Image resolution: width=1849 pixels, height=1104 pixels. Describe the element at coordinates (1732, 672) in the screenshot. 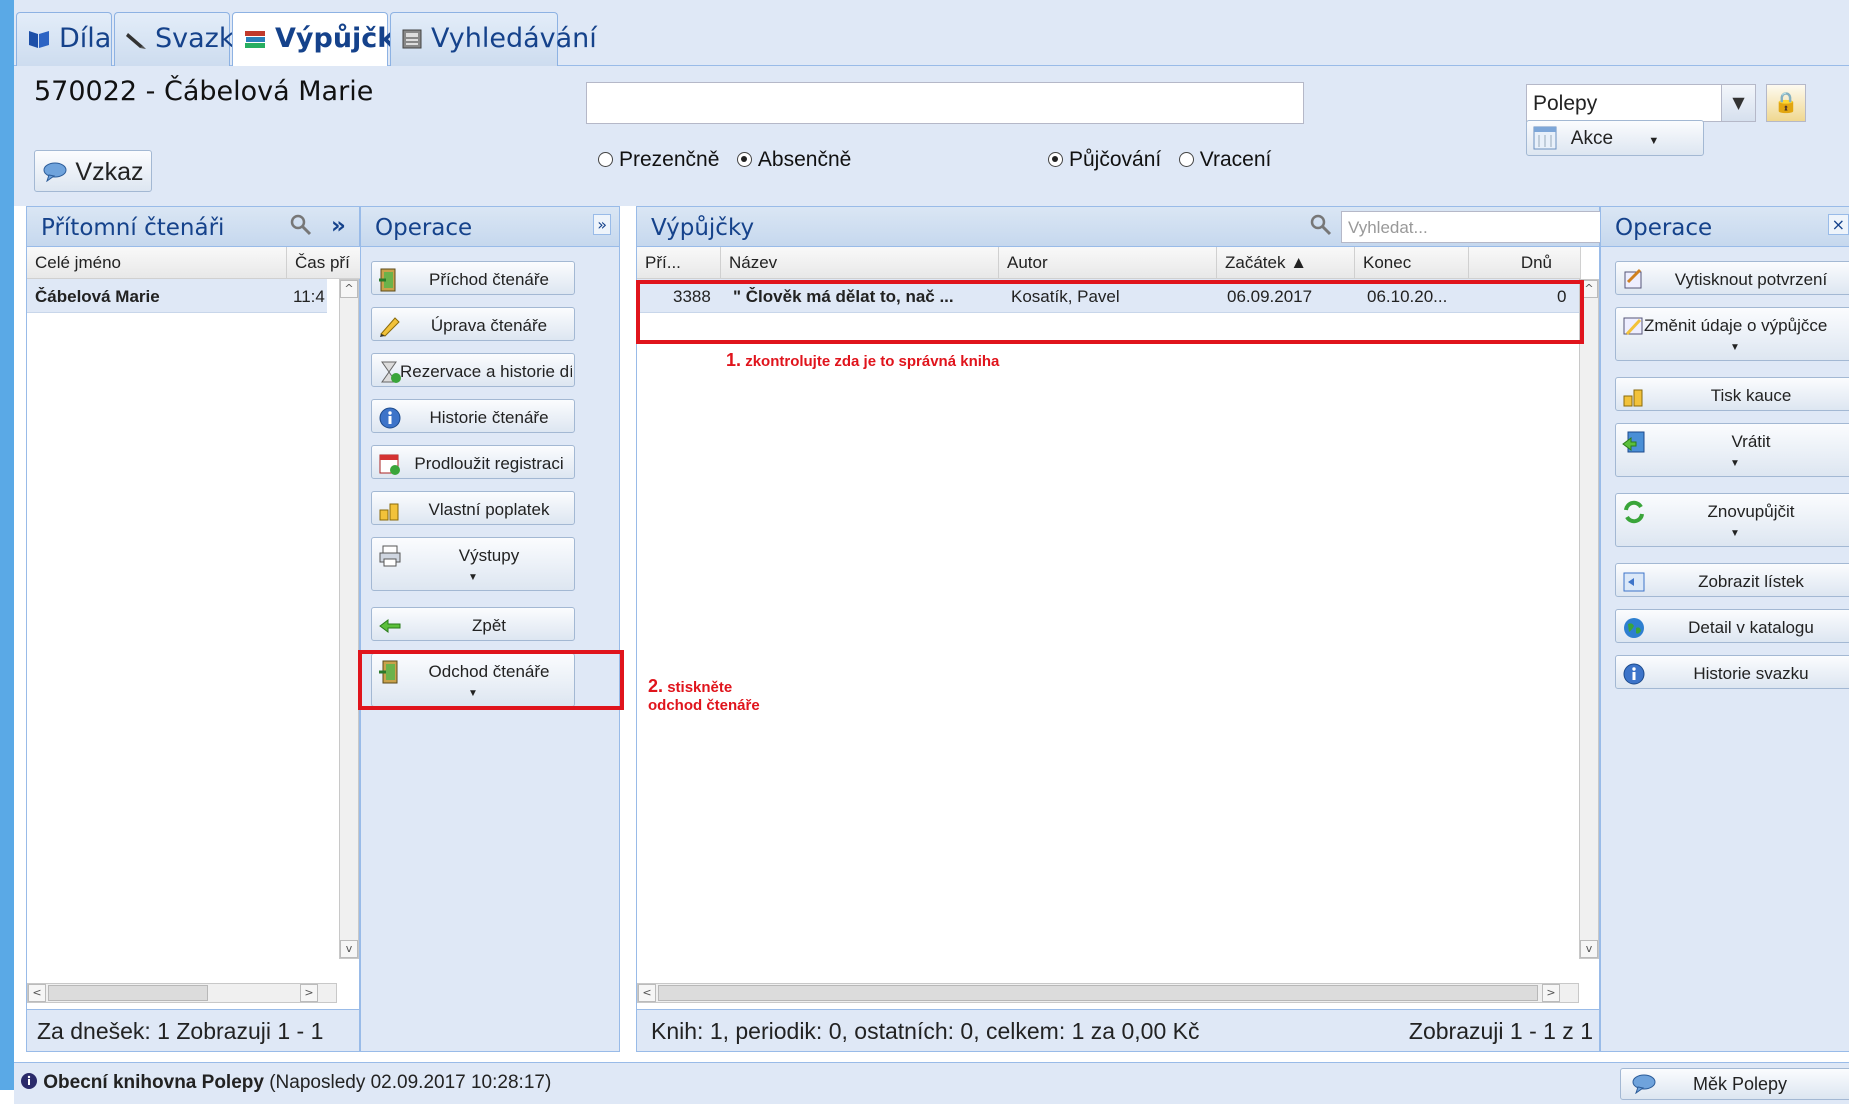

I see `historie-svazku-button: Historie svazku` at that location.